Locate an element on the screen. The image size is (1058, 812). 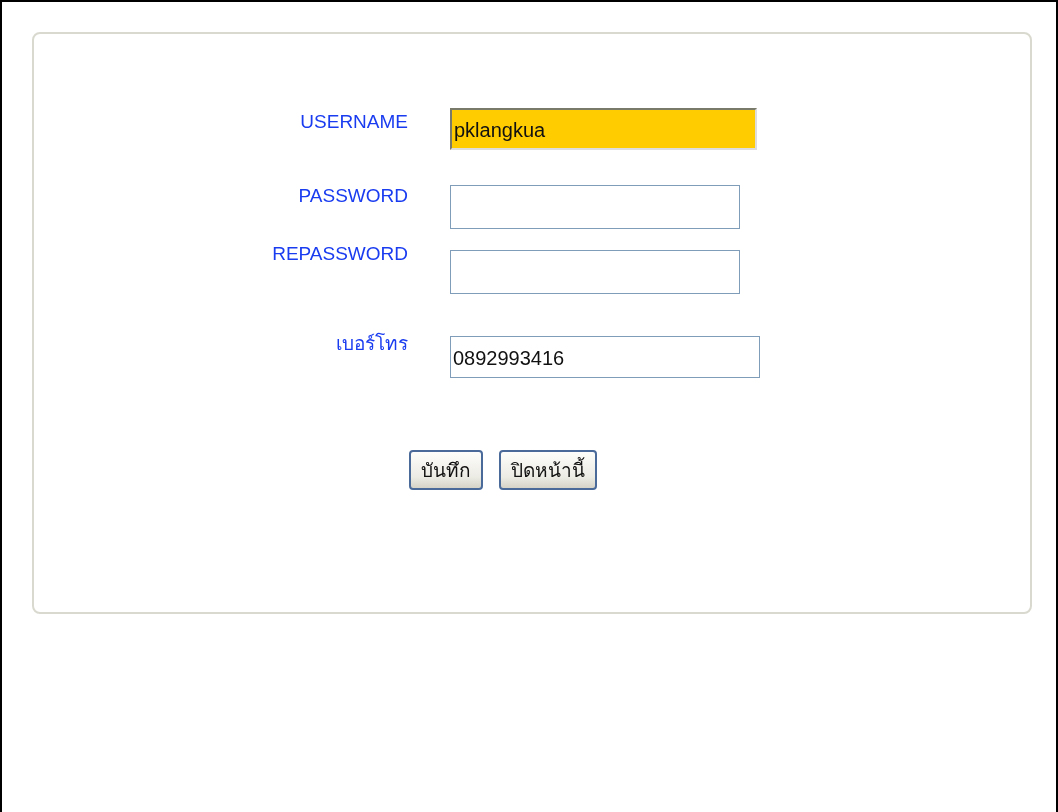
field-label: REPASSWORD is located at coordinates (339, 254).